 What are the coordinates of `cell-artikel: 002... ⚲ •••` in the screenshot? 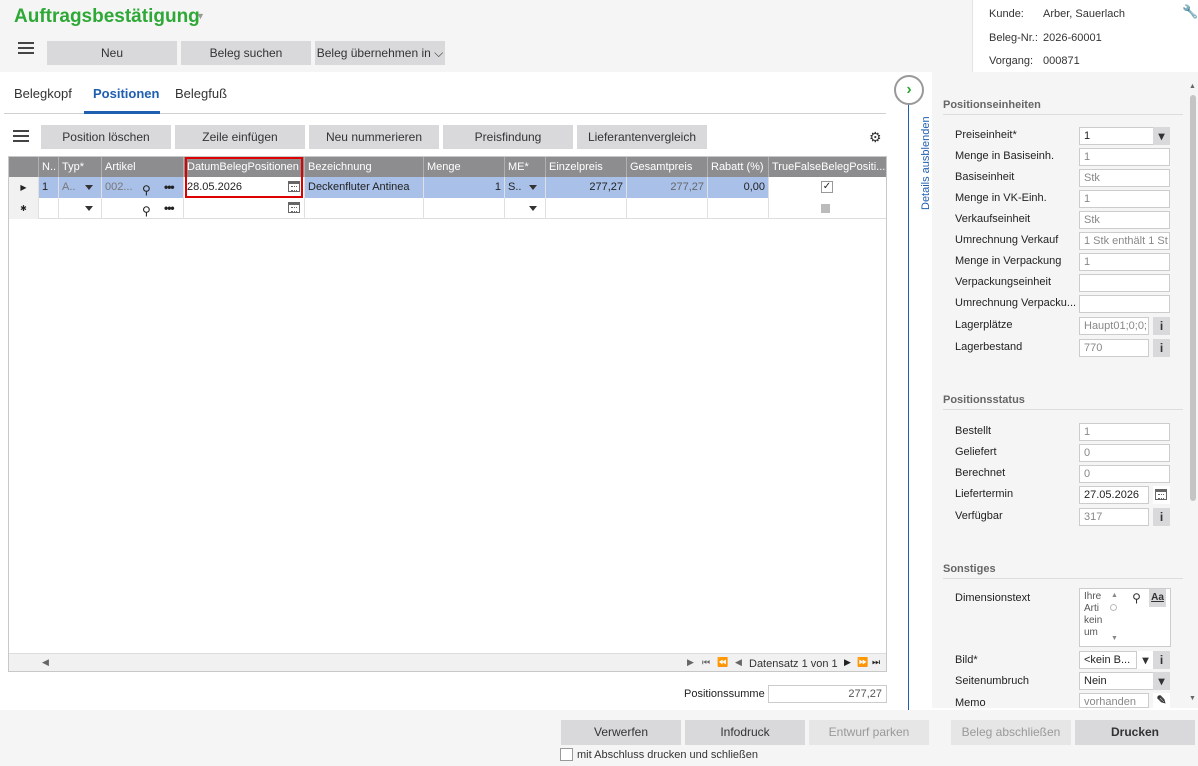 It's located at (143, 187).